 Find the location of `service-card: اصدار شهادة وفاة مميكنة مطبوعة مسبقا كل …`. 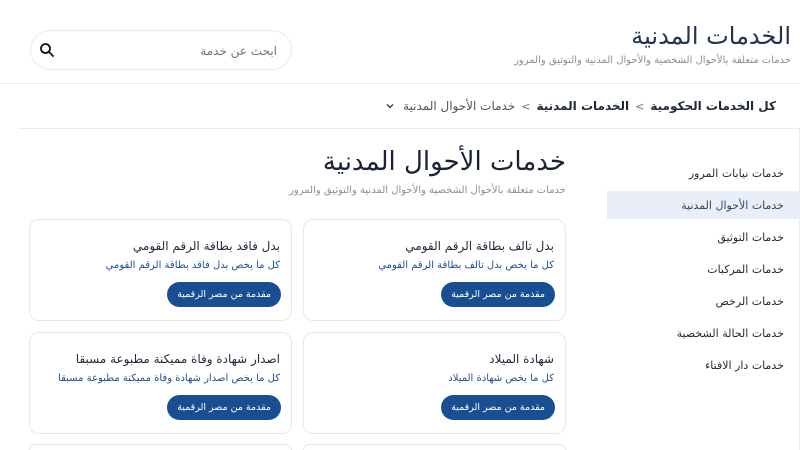

service-card: اصدار شهادة وفاة مميكنة مطبوعة مسبقا كل … is located at coordinates (160, 383).